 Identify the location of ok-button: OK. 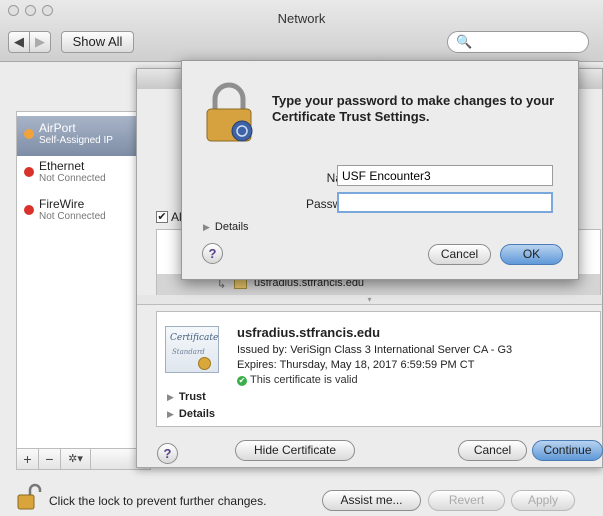
(531, 254).